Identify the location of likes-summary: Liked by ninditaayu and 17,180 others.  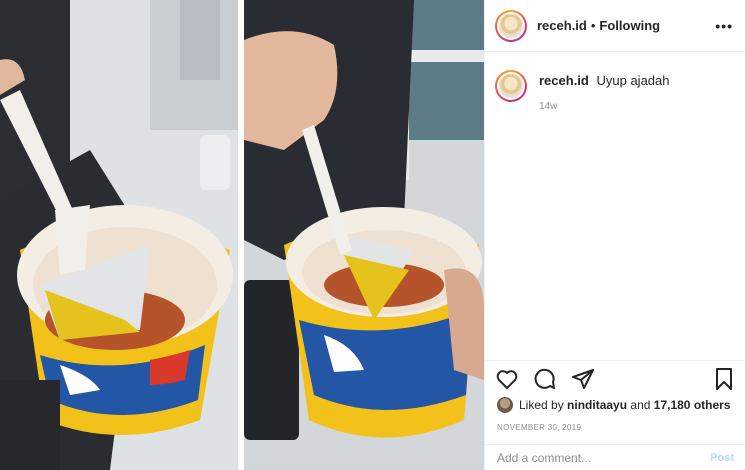
(614, 405).